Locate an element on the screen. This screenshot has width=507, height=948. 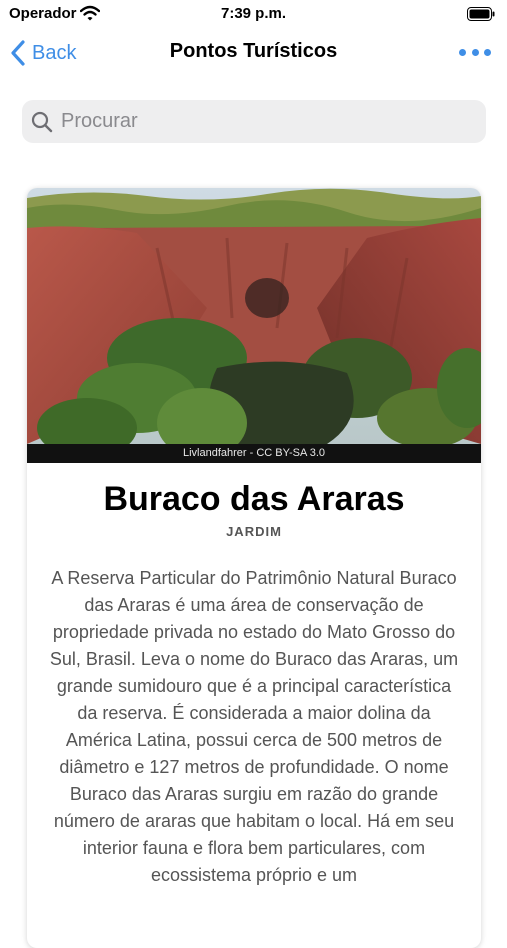
battery-icon is located at coordinates (481, 14).